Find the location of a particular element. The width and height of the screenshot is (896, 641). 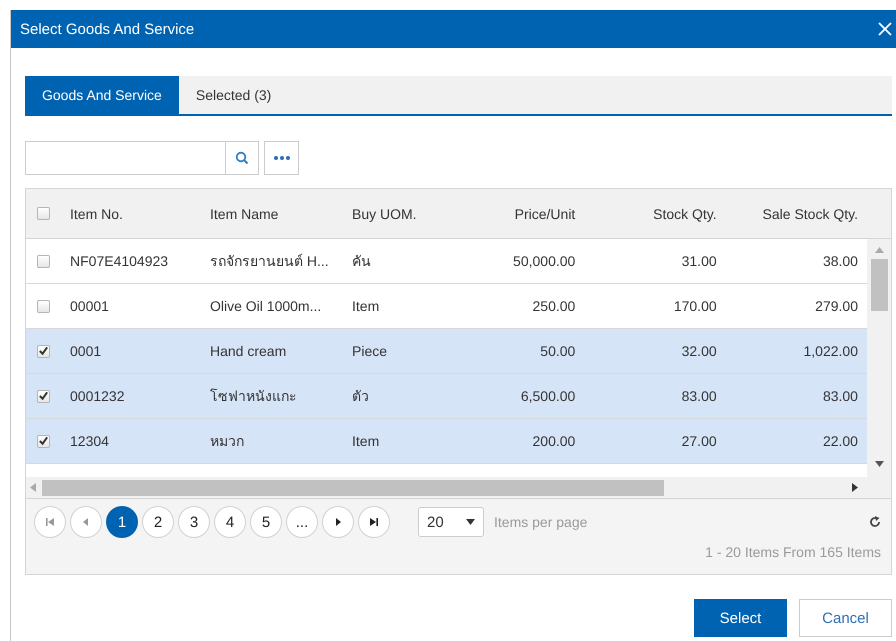

page-size-dropdown: 20 is located at coordinates (451, 522).